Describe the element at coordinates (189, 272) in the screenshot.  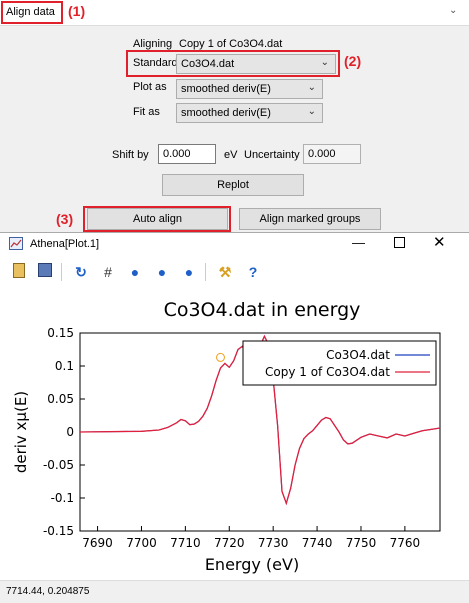
I see `zoom-reset-icon: ●` at that location.